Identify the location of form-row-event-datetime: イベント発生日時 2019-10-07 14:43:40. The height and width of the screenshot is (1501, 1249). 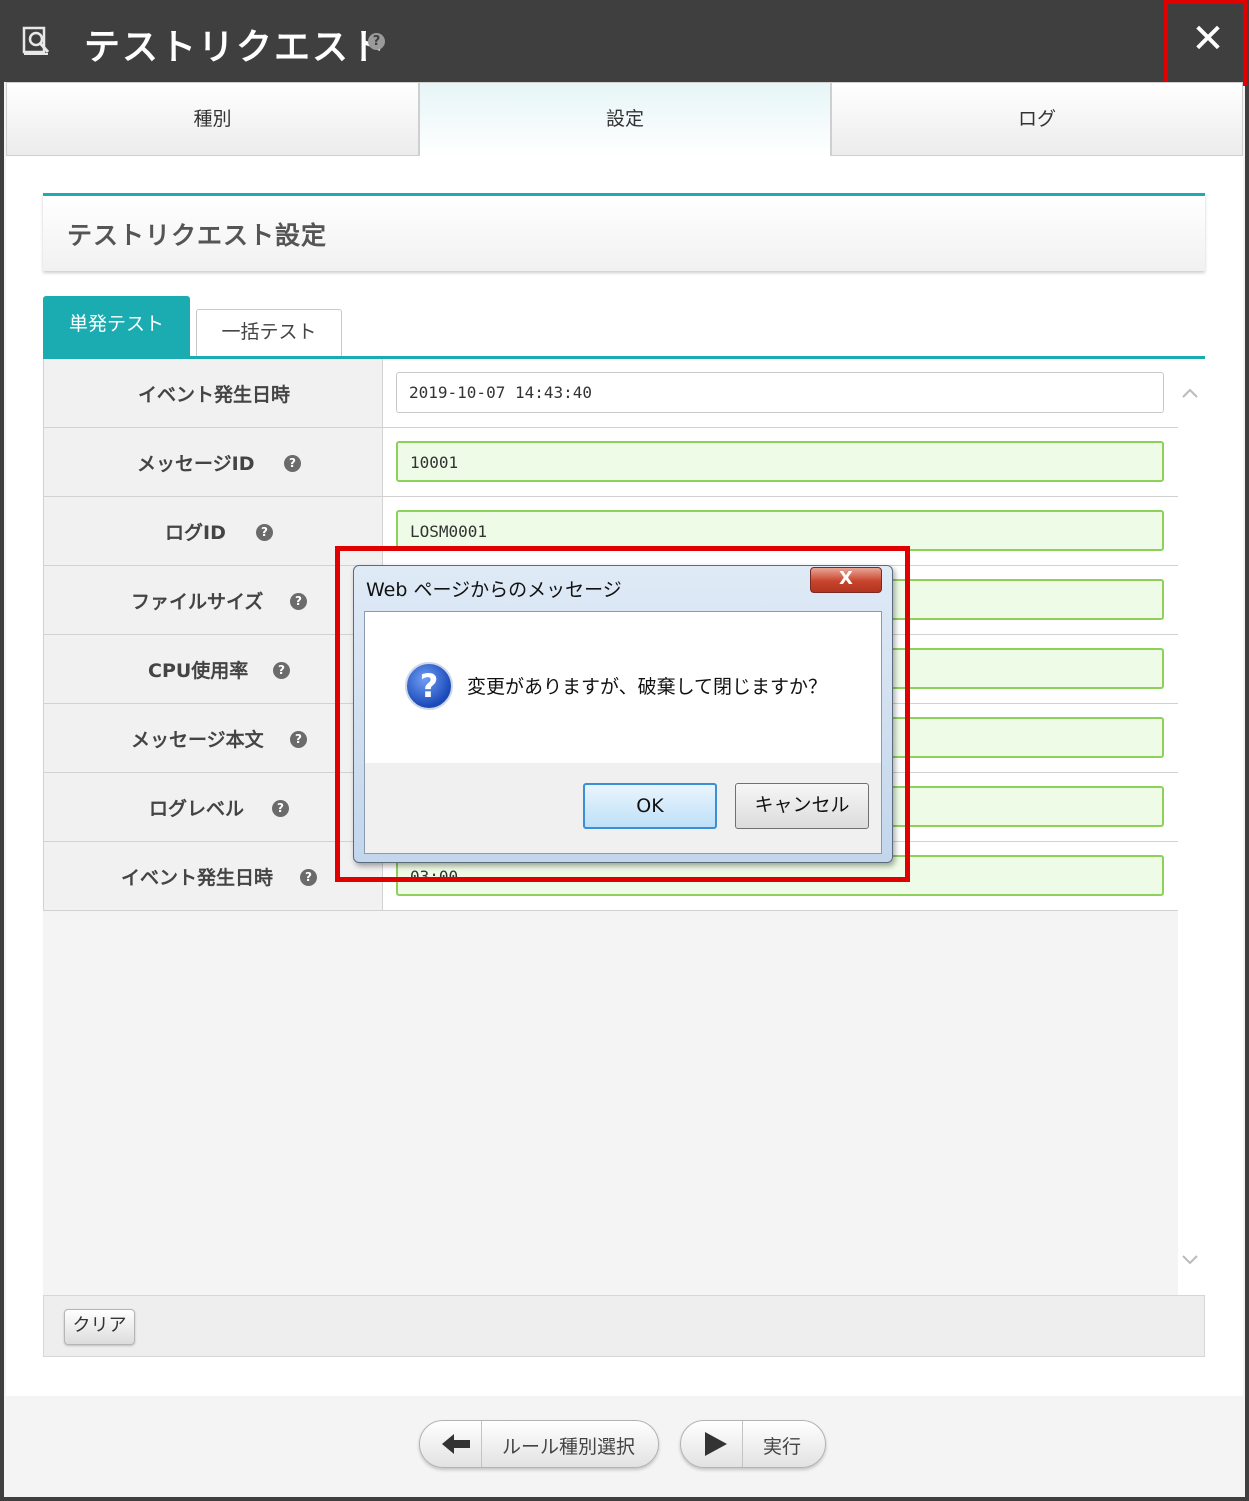
(610, 393).